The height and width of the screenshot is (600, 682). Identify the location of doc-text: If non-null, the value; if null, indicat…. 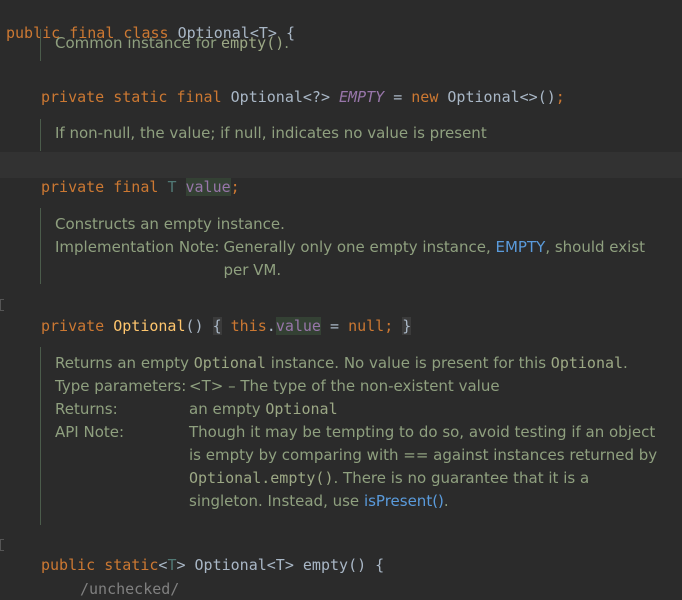
(271, 133).